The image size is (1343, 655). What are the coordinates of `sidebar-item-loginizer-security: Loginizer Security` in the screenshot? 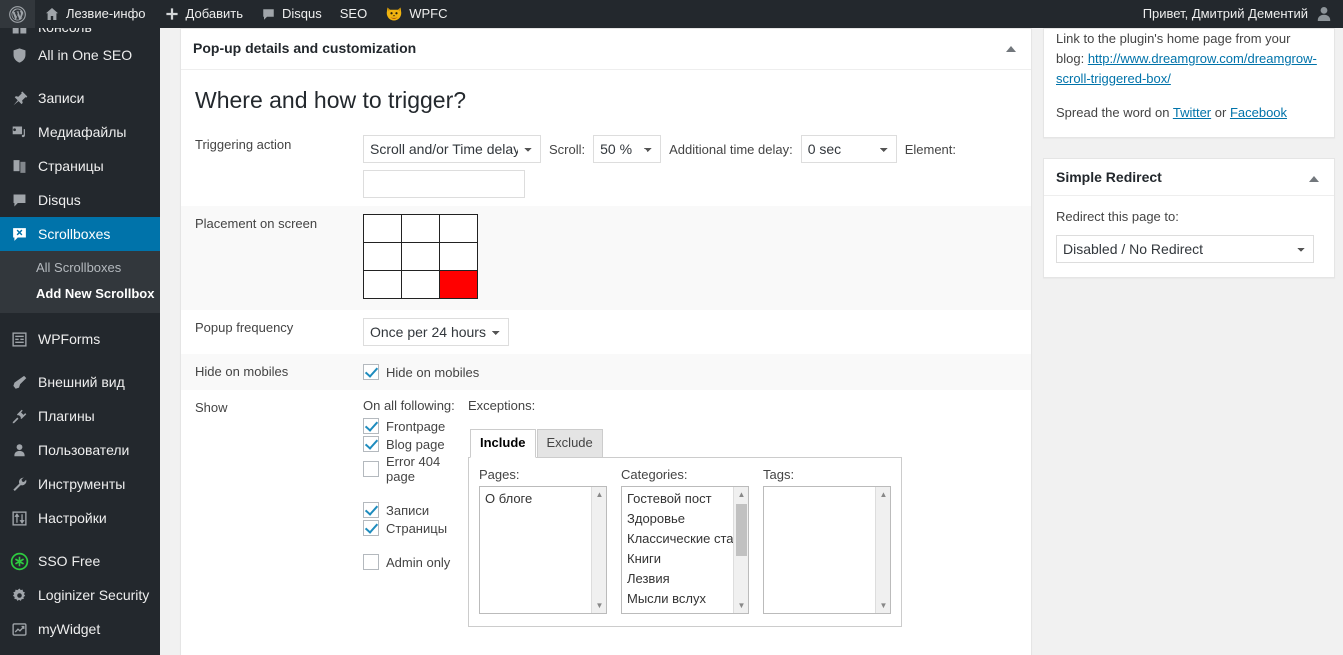 It's located at (80, 595).